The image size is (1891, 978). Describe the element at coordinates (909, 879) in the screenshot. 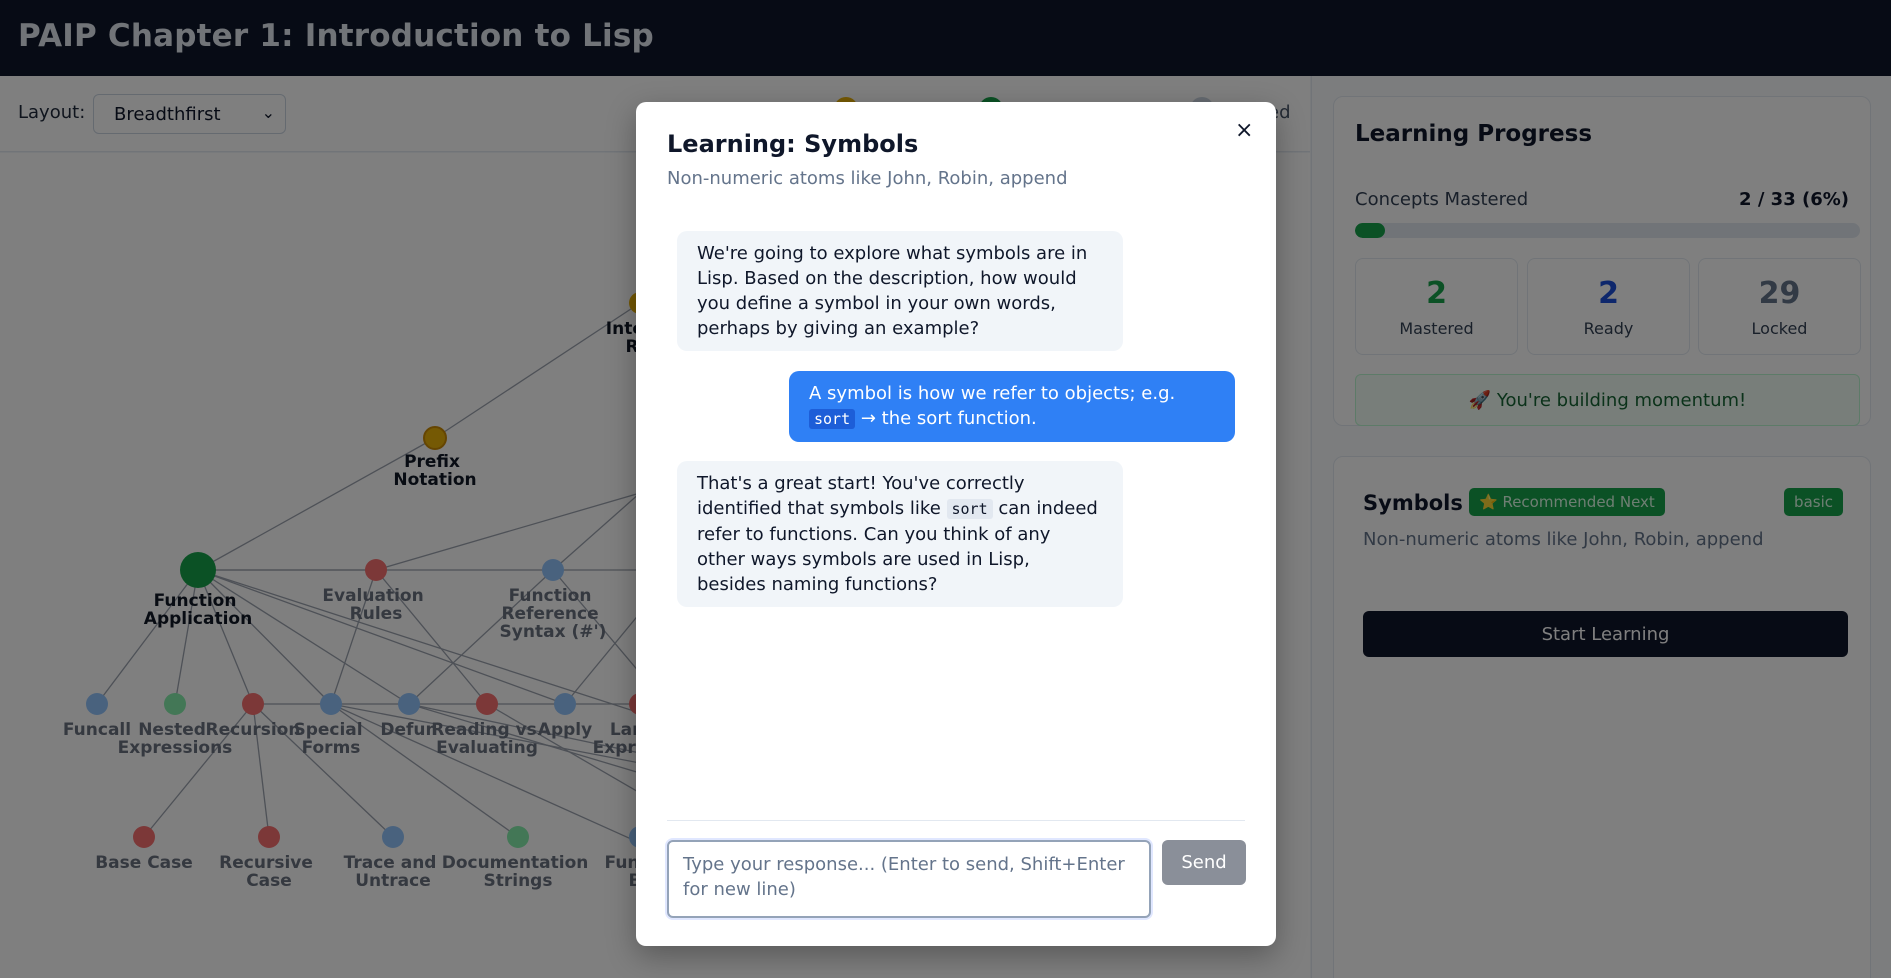

I see `chat-input` at that location.